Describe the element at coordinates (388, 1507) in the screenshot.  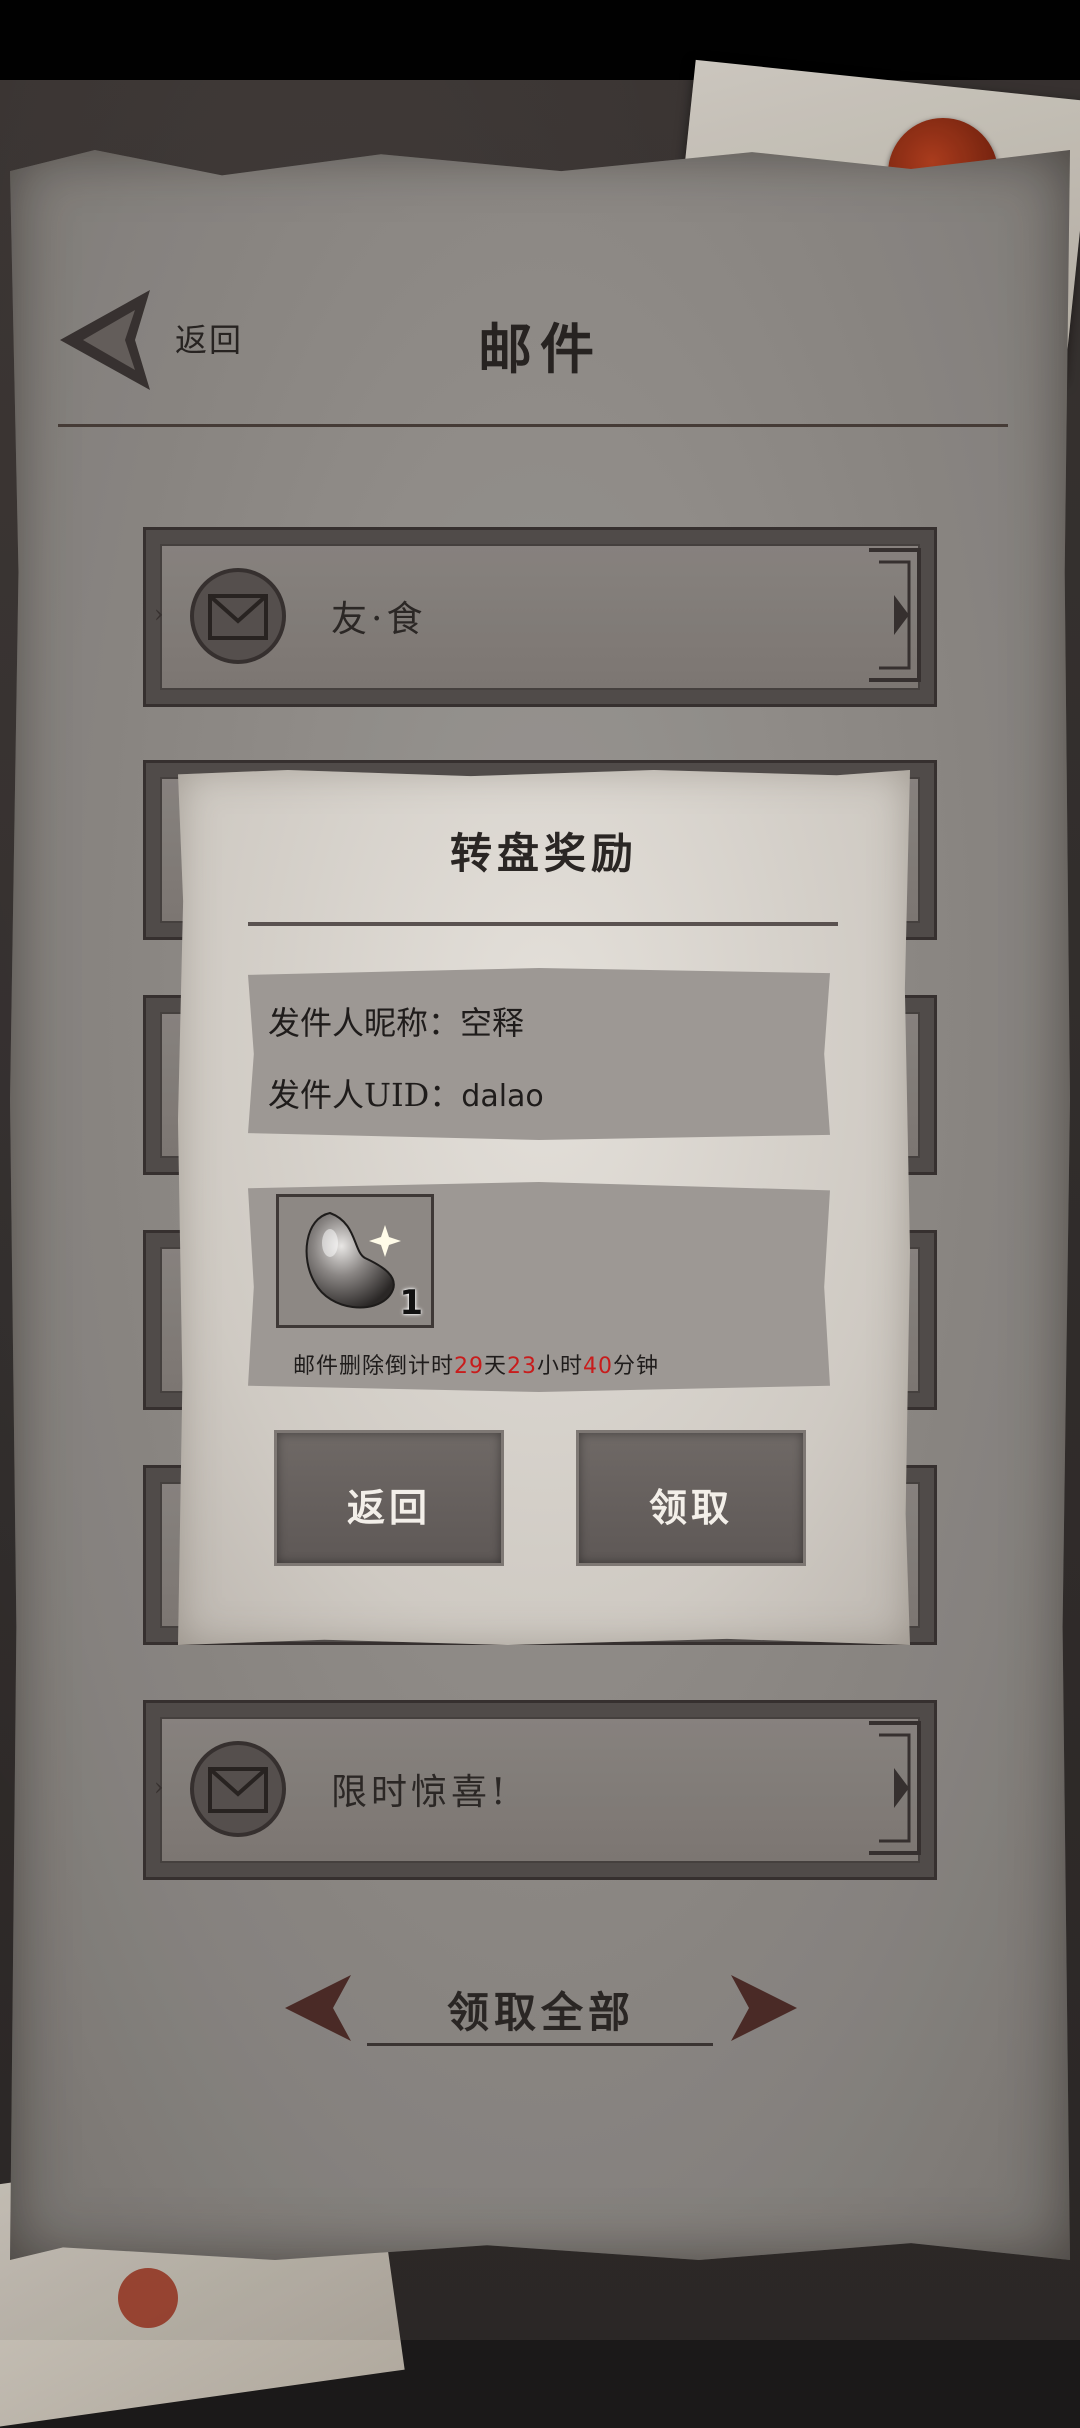
I see `dialog-back-label: 返回` at that location.